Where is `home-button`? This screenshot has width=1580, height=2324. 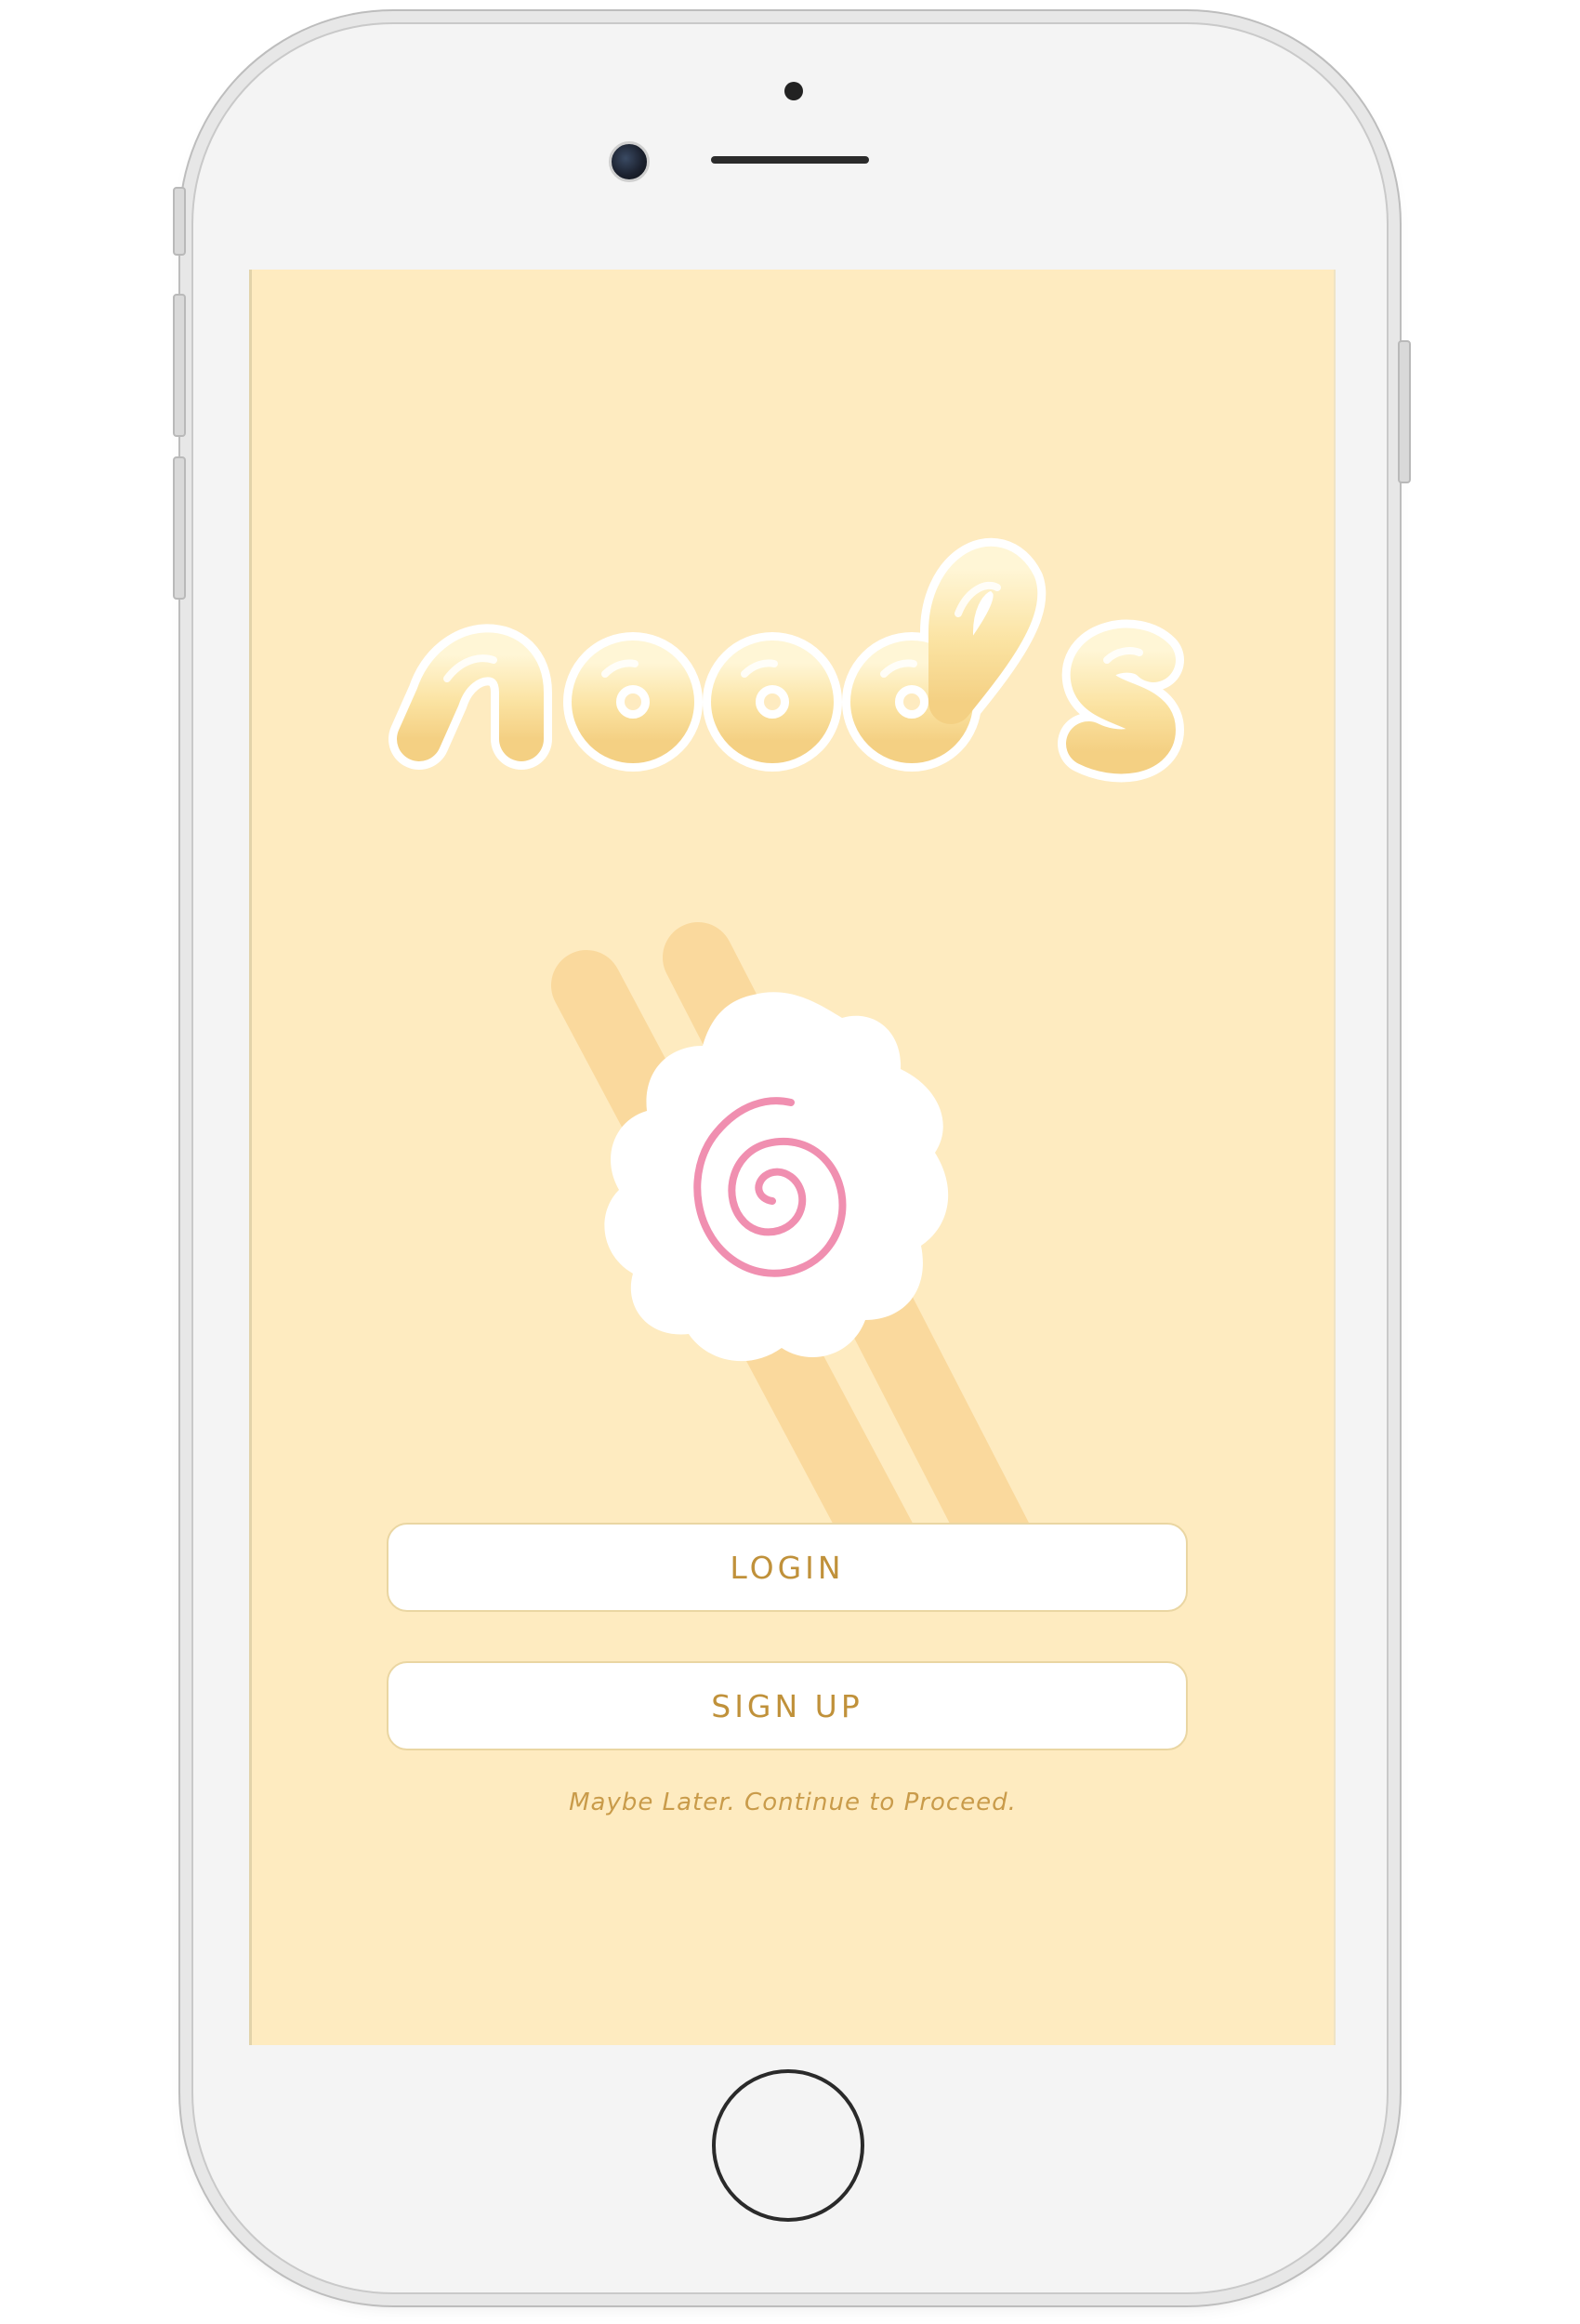 home-button is located at coordinates (788, 2145).